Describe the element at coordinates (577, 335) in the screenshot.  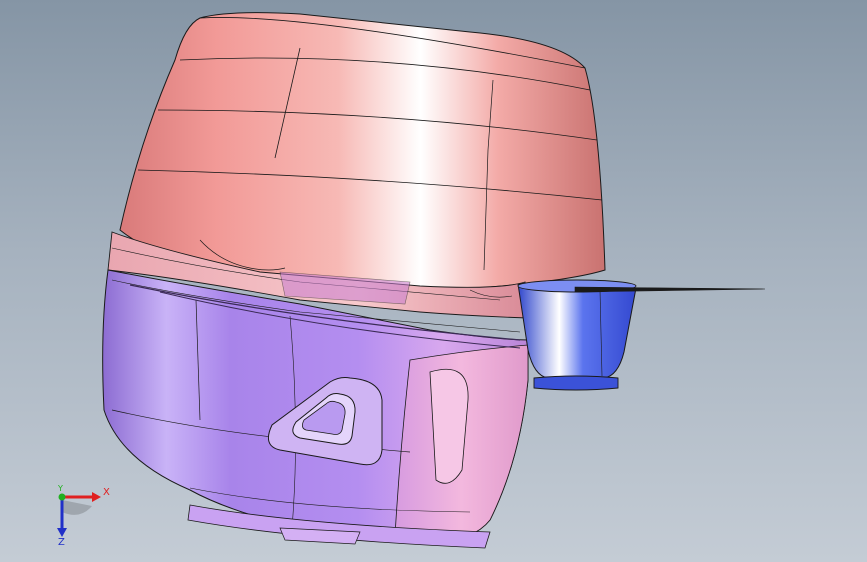
I see `blue-cup` at that location.